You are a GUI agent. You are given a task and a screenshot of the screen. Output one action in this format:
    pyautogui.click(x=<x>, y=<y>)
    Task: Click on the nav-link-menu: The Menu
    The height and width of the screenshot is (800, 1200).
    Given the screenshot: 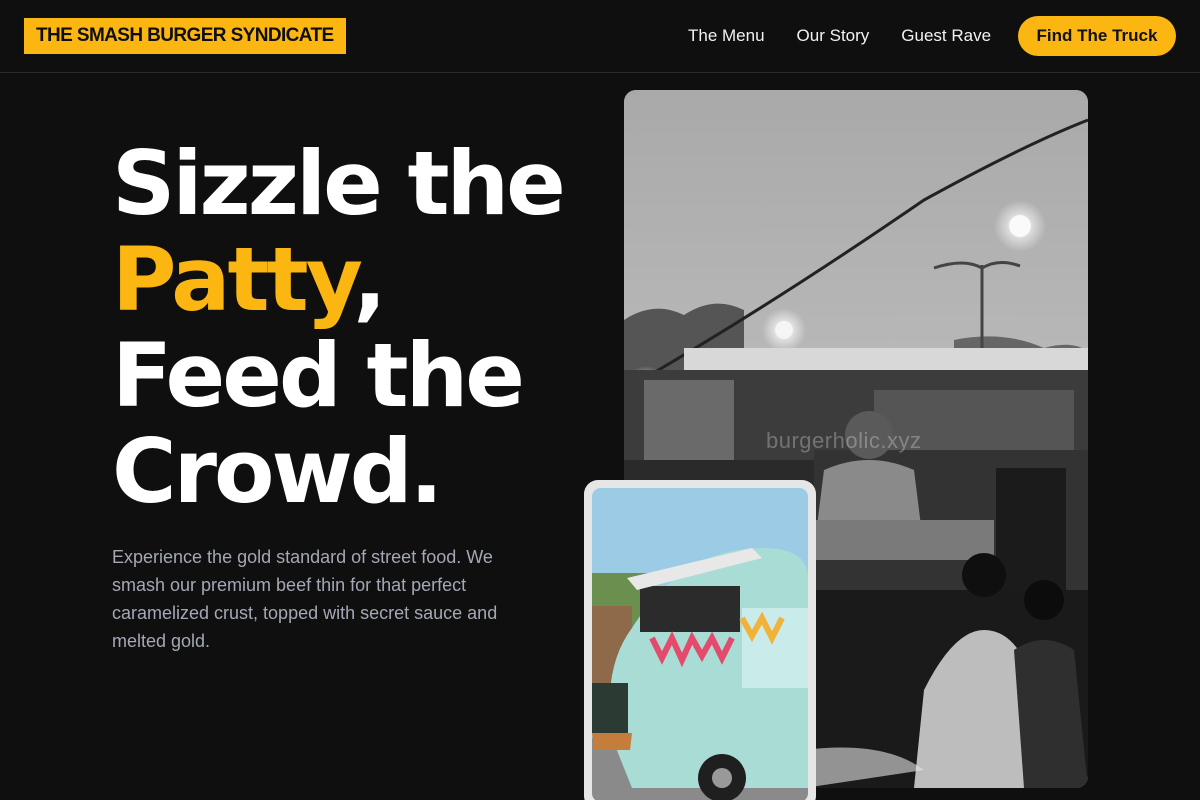 What is the action you would take?
    pyautogui.click(x=726, y=36)
    